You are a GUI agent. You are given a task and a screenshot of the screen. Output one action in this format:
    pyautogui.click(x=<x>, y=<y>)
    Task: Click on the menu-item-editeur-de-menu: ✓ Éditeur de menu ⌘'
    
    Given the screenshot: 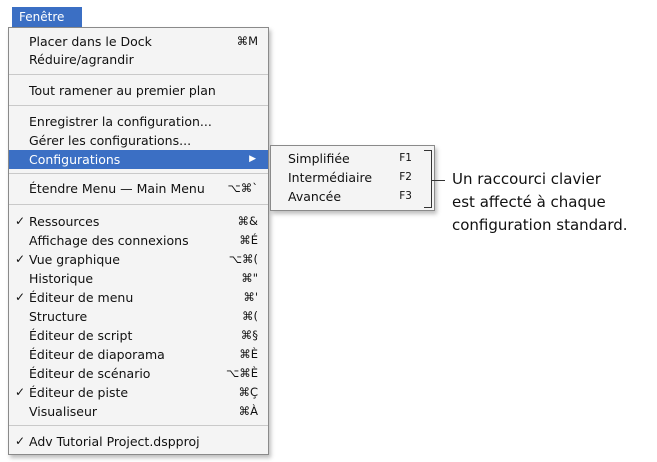 What is the action you would take?
    pyautogui.click(x=138, y=297)
    